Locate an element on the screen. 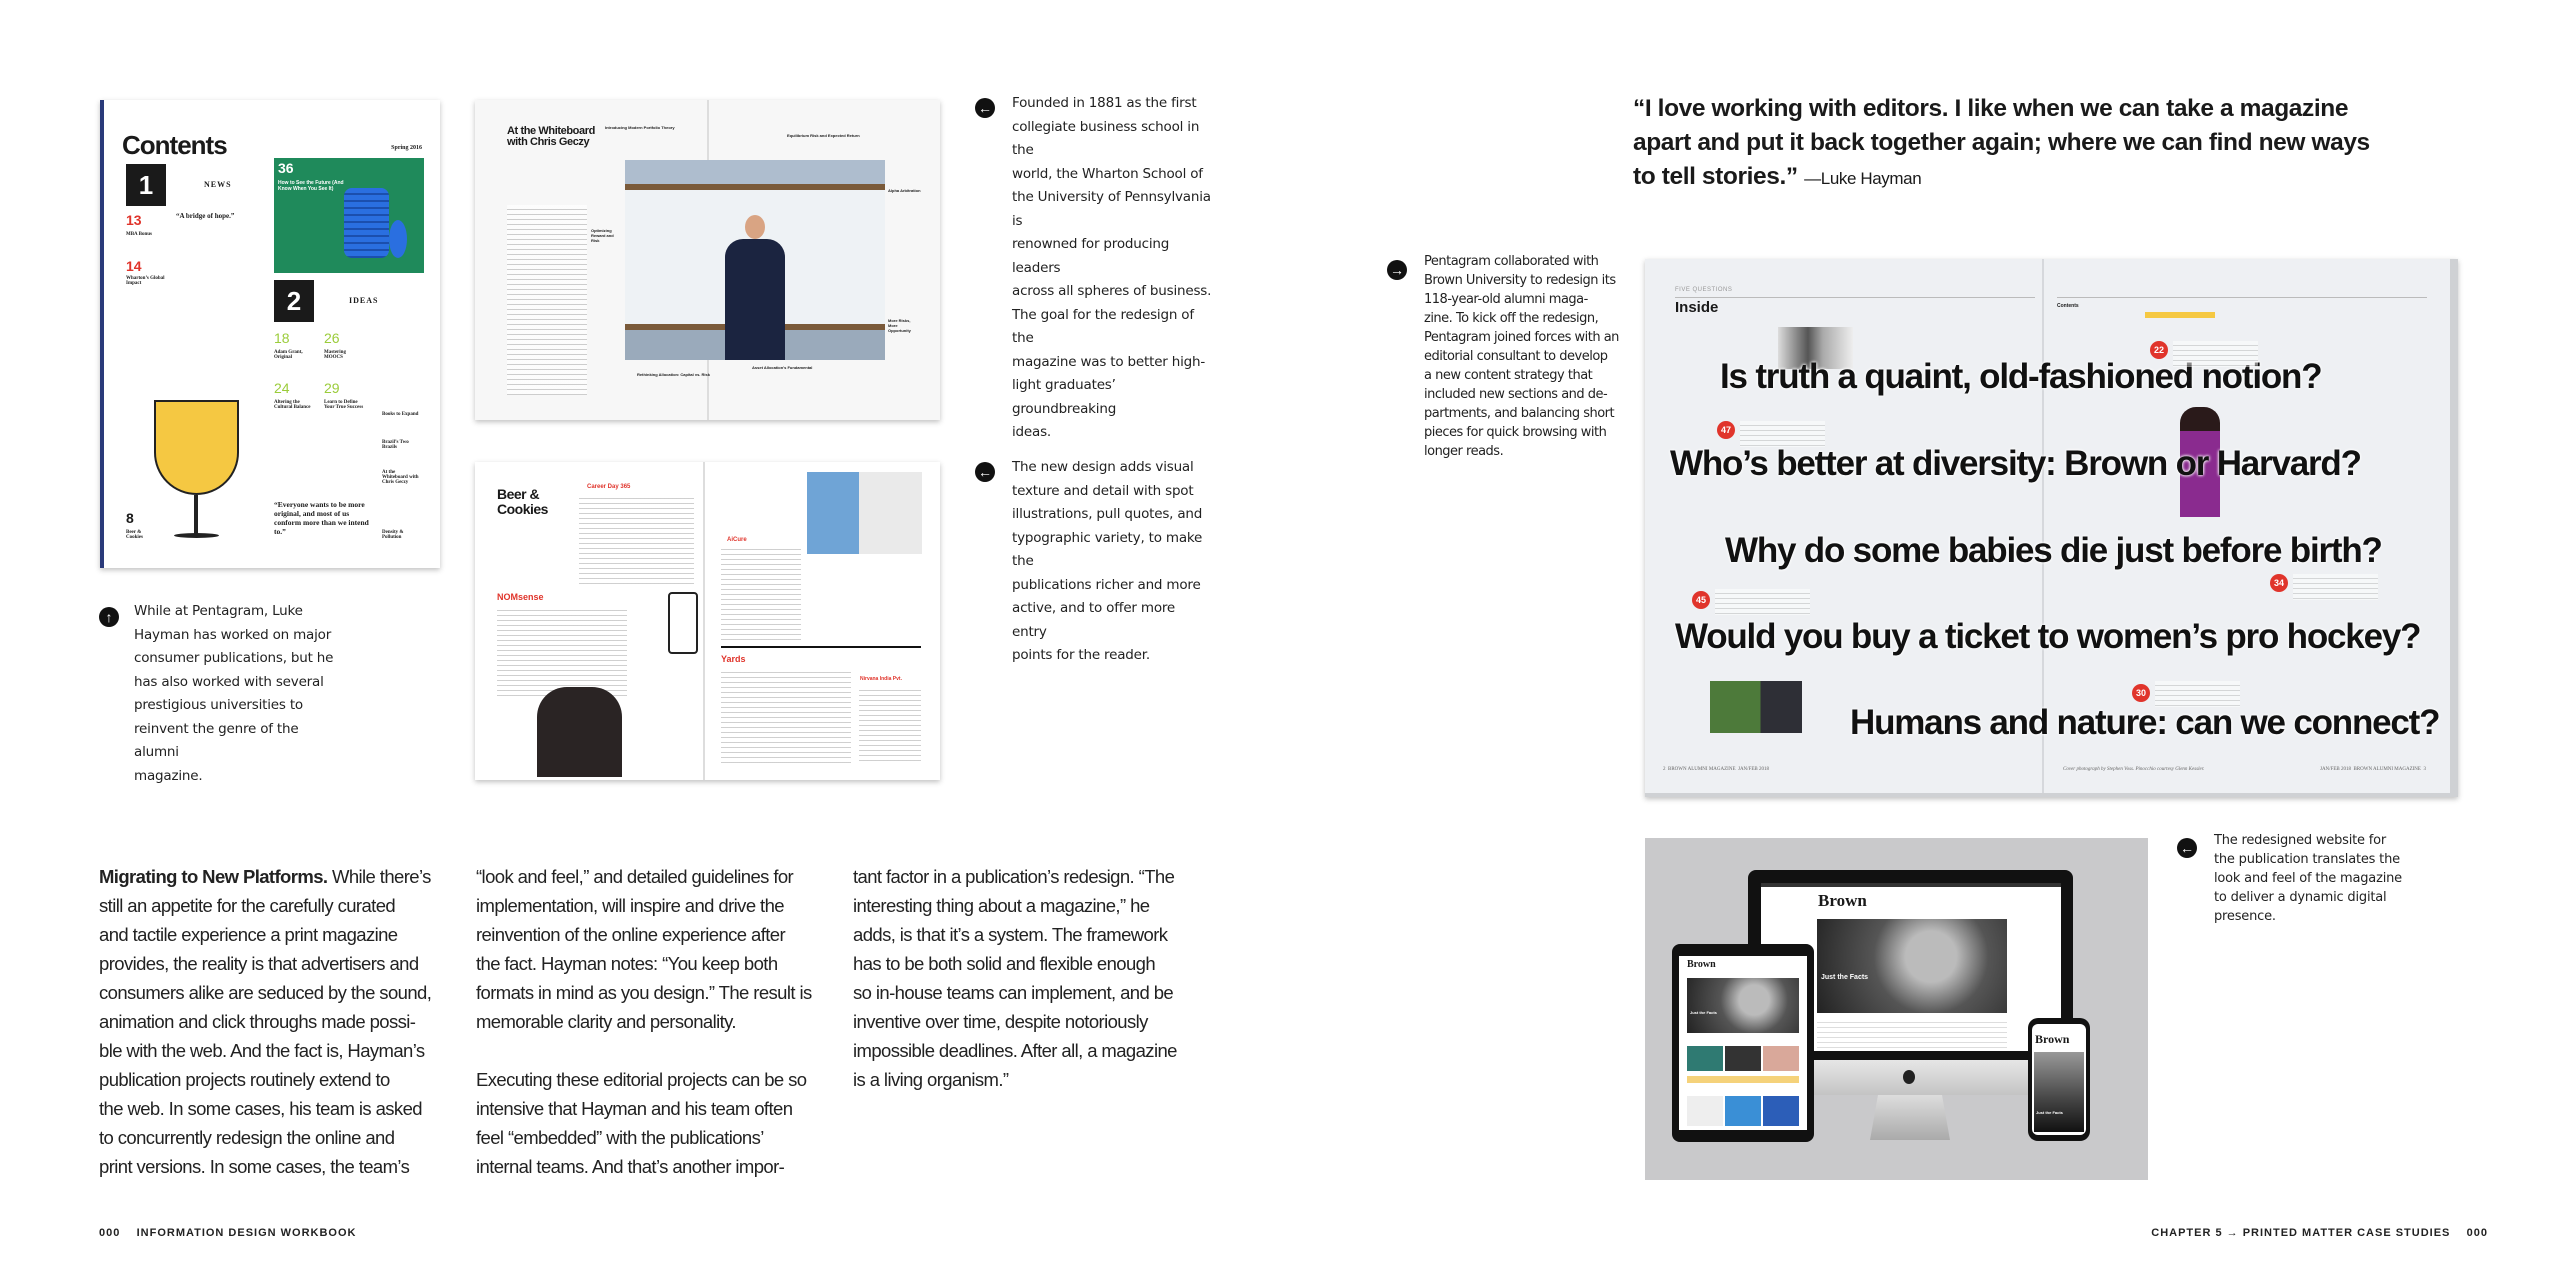 The width and height of the screenshot is (2560, 1280). caption-line: light graduates’ groundbreaking is located at coordinates (1064, 397).